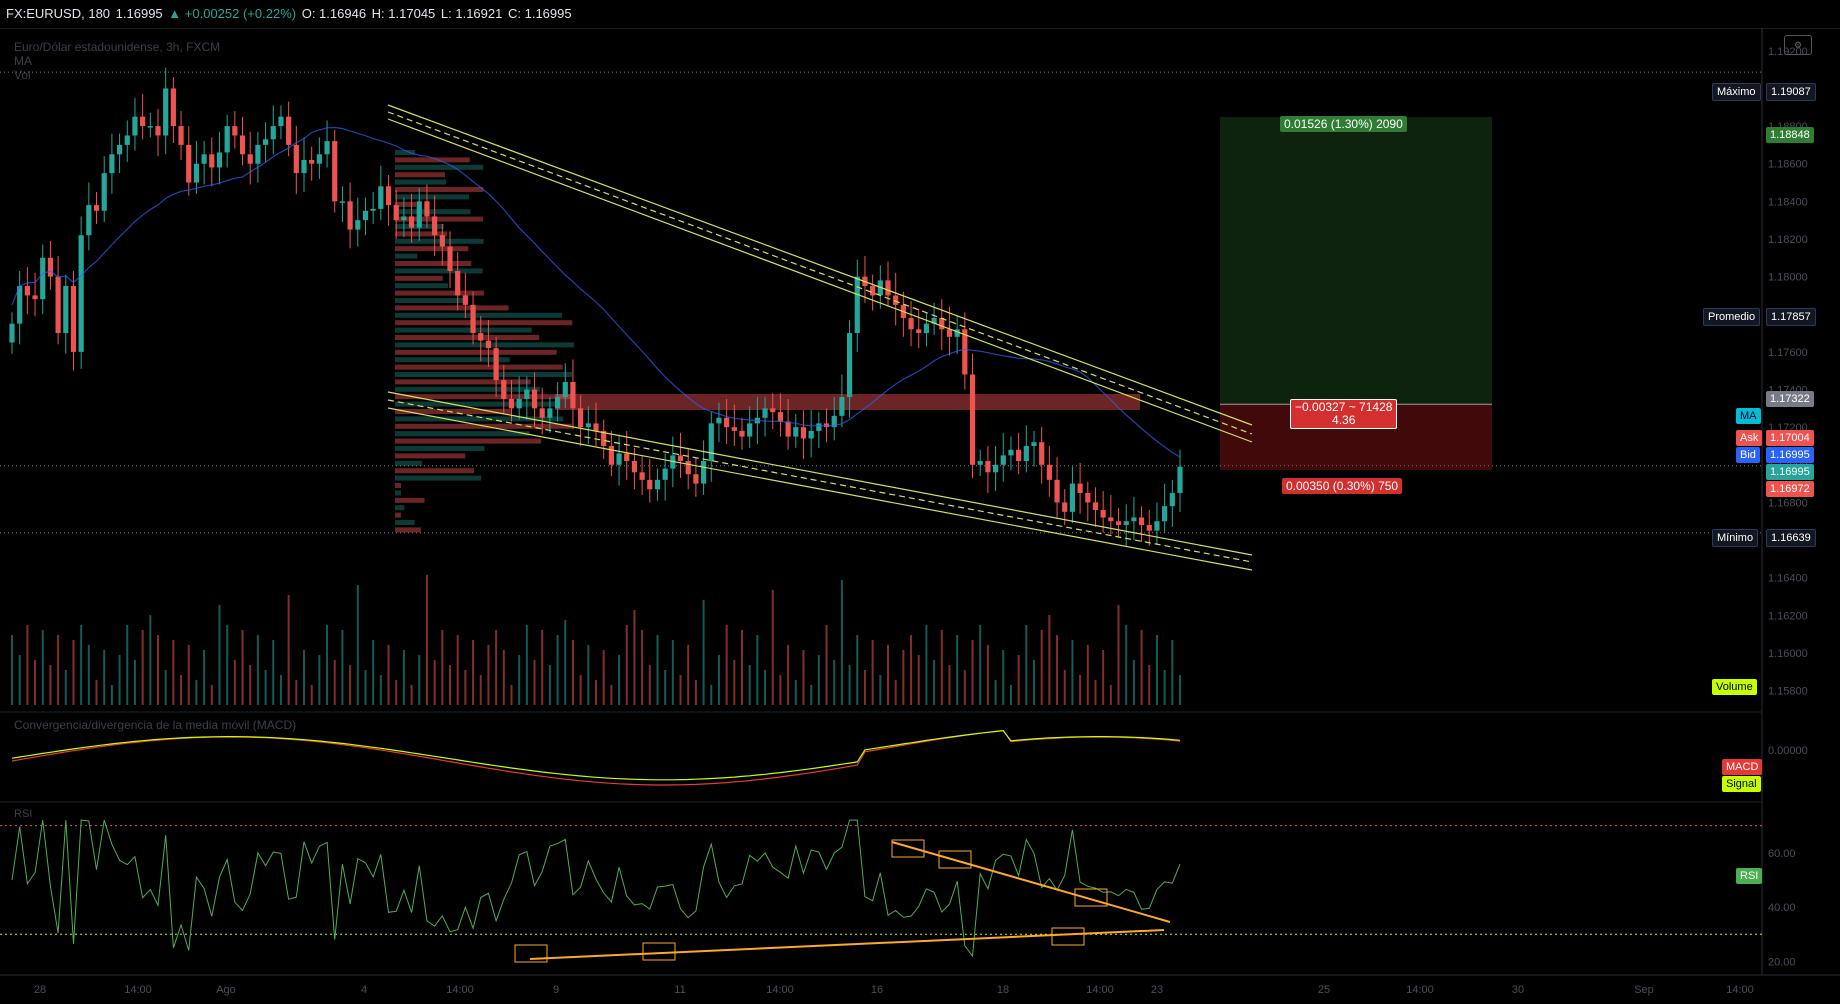 The width and height of the screenshot is (1840, 1004). What do you see at coordinates (1734, 687) in the screenshot?
I see `volume-label: Volume` at bounding box center [1734, 687].